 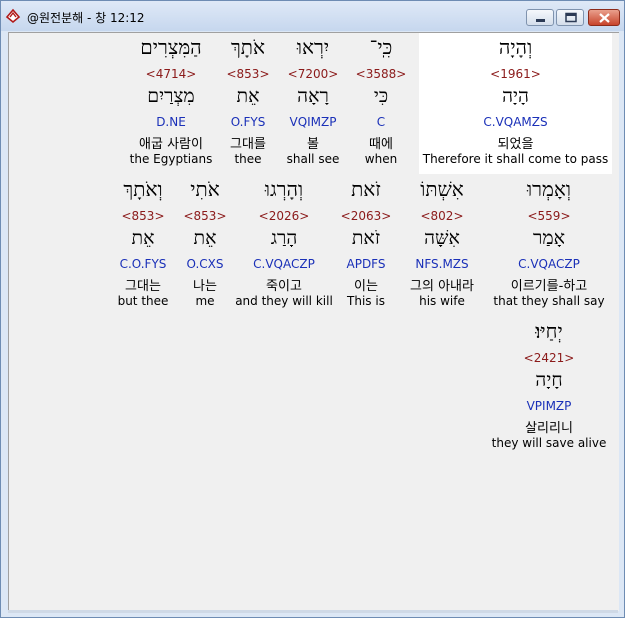 What do you see at coordinates (13, 16) in the screenshot?
I see `app-icon` at bounding box center [13, 16].